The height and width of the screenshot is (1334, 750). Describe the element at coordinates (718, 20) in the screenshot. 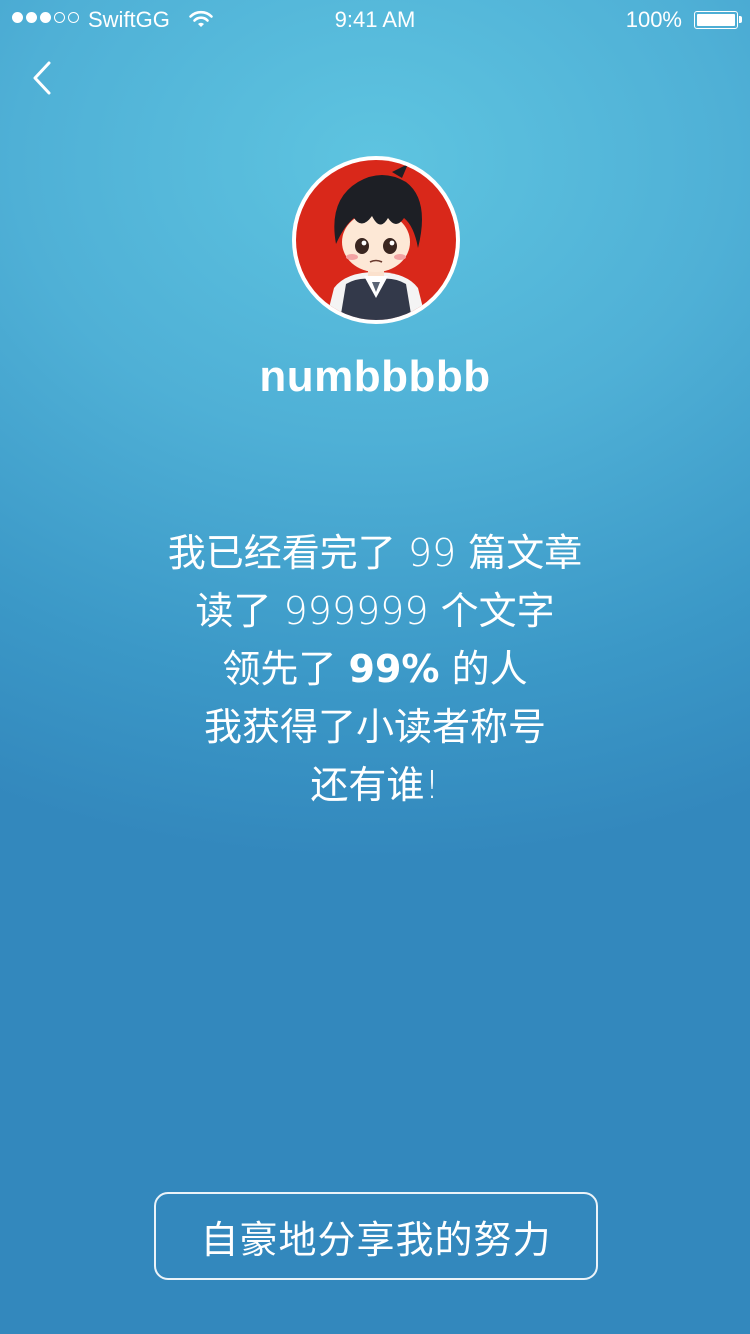

I see `battery-icon` at that location.